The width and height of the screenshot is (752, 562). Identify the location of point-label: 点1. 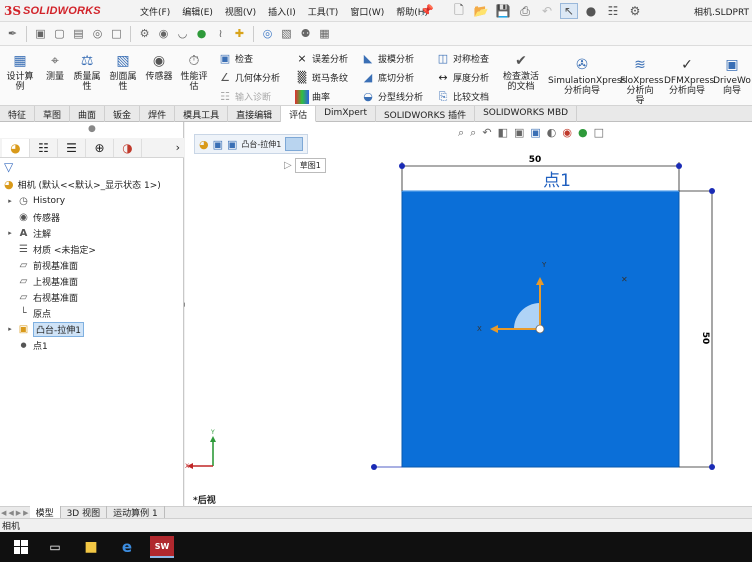
(557, 181).